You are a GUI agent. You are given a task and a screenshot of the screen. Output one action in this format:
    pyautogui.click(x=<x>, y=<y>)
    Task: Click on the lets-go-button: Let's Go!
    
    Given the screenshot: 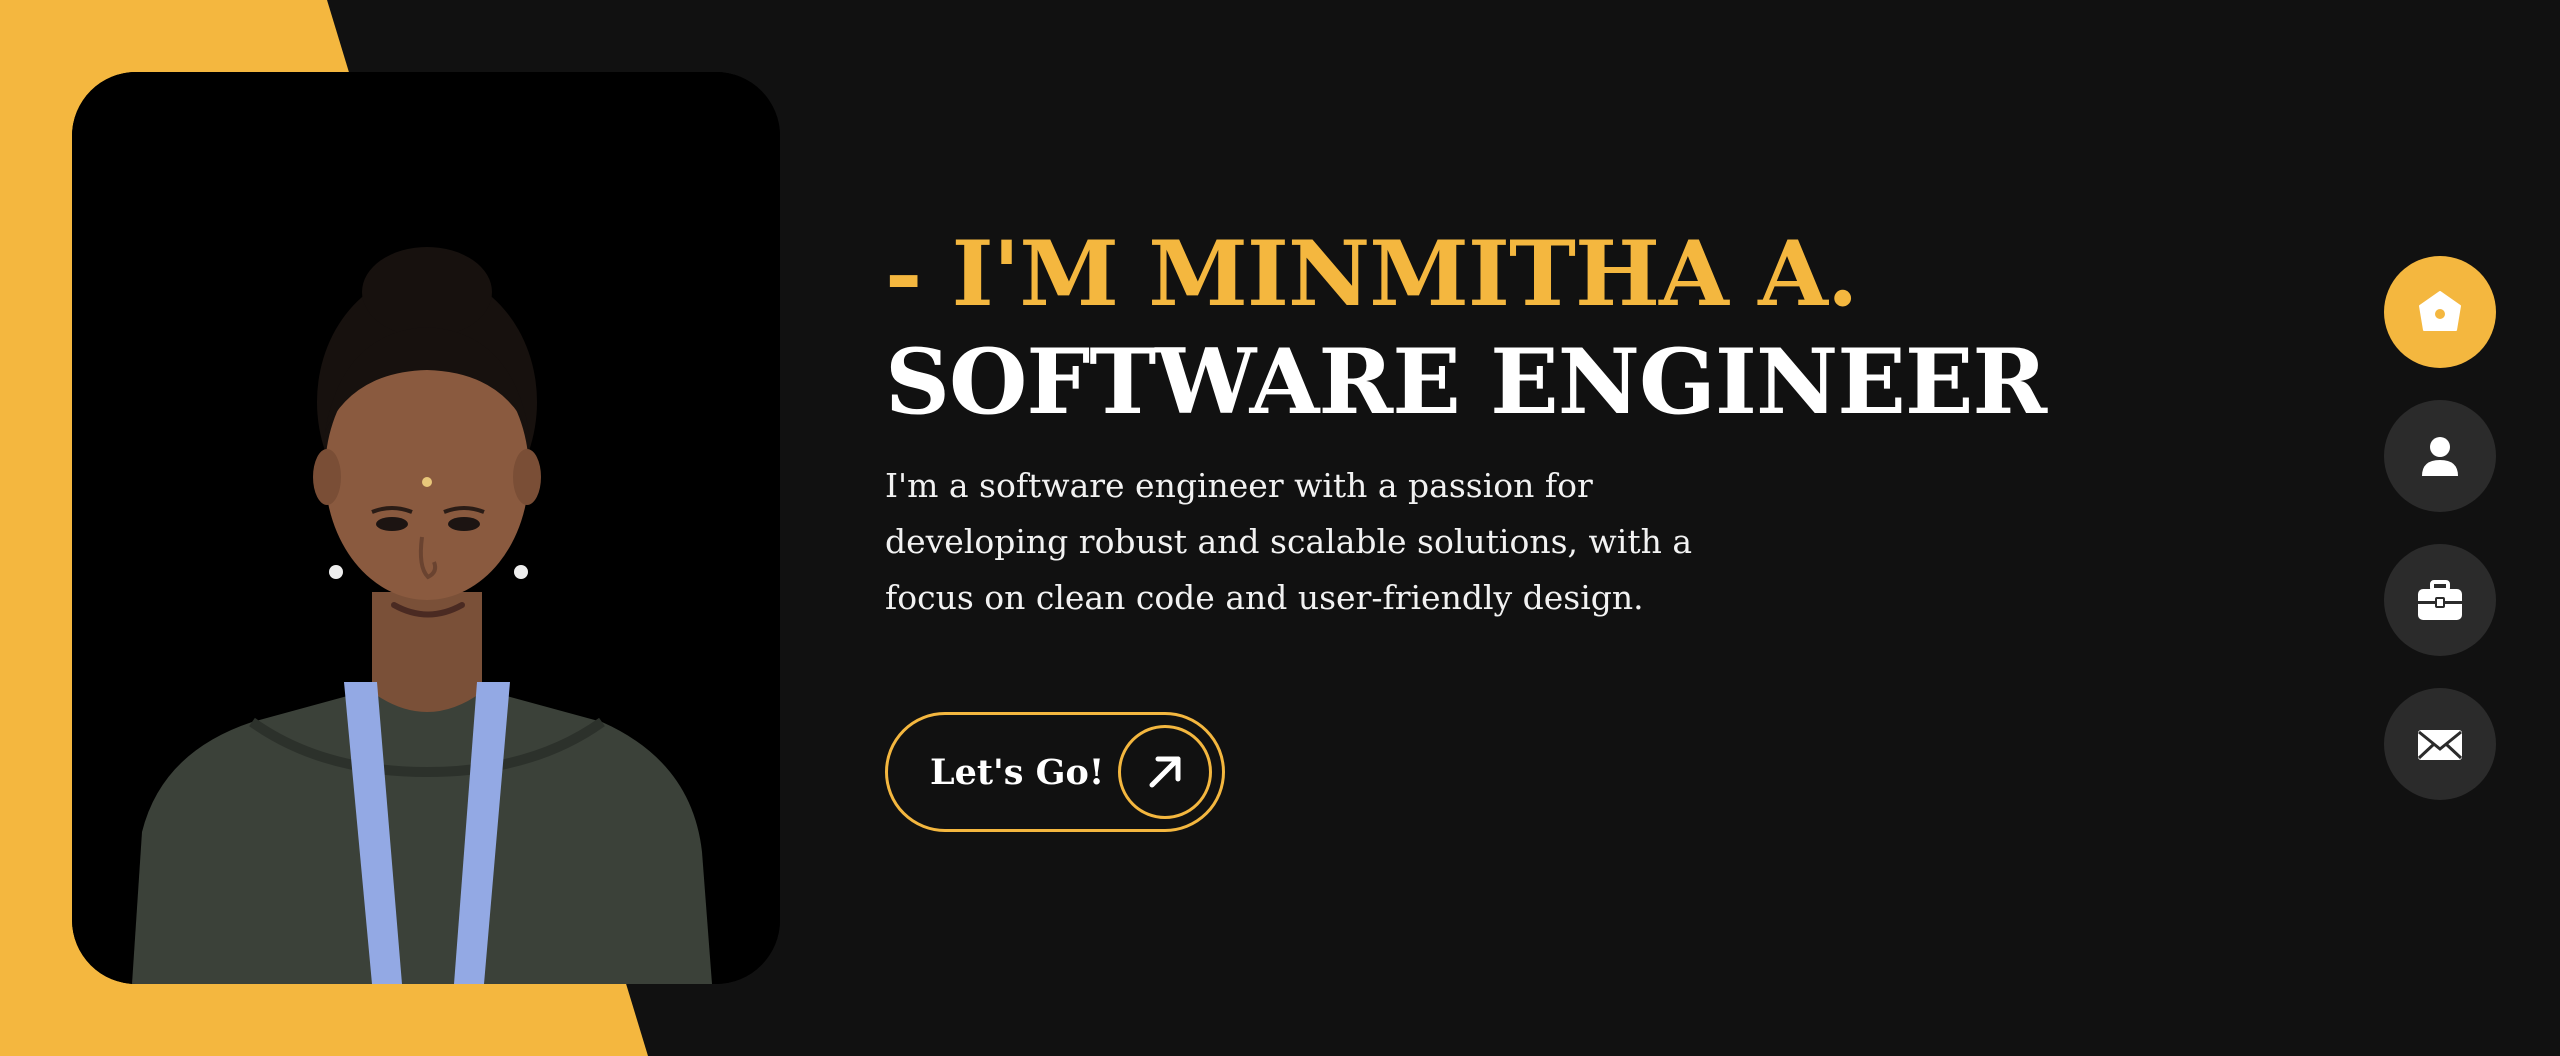 What is the action you would take?
    pyautogui.click(x=1055, y=772)
    